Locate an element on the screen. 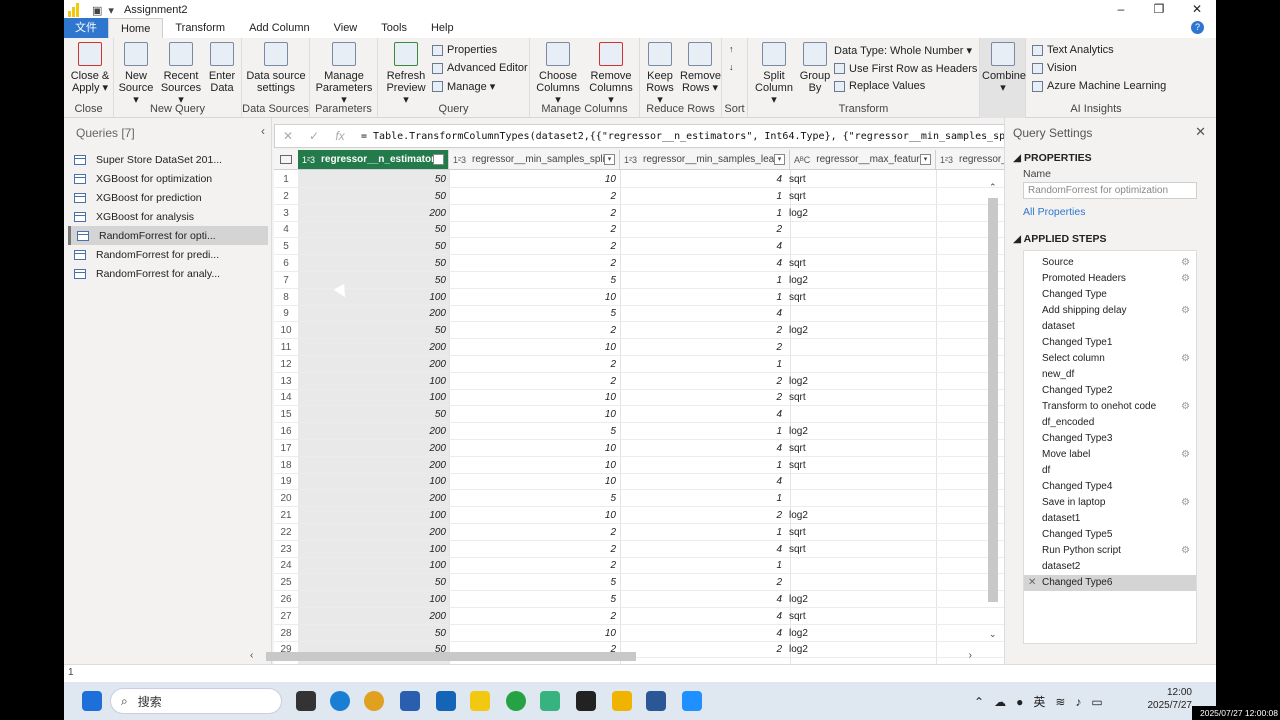  table-row: 21 100 10 2 log2 is located at coordinates (662, 515).